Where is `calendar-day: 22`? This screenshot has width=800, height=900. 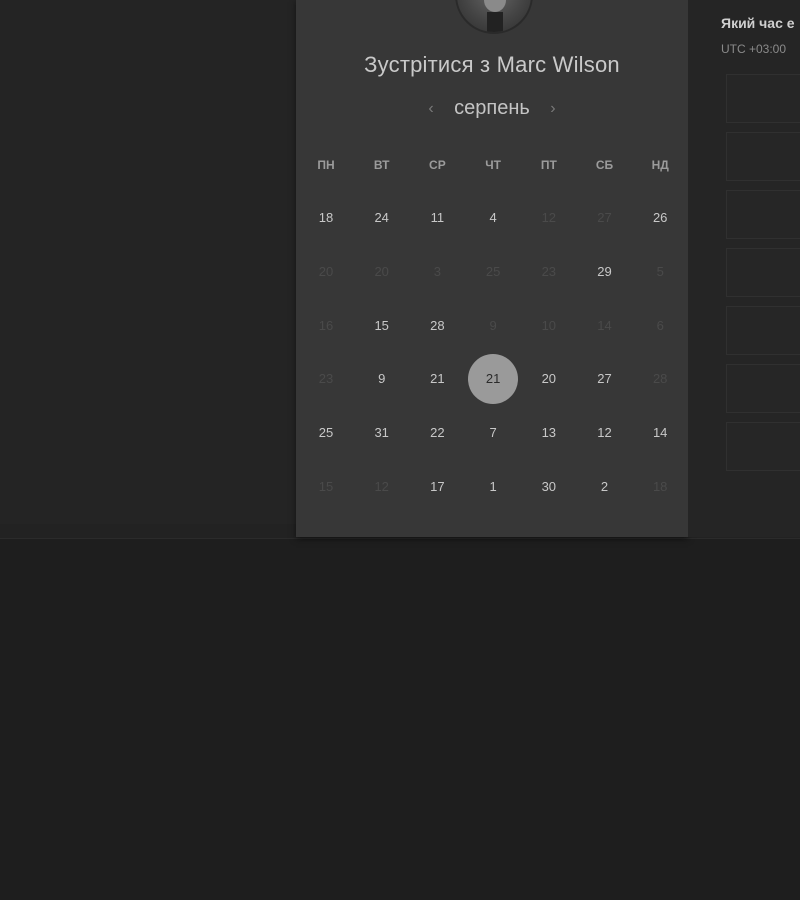 calendar-day: 22 is located at coordinates (437, 433).